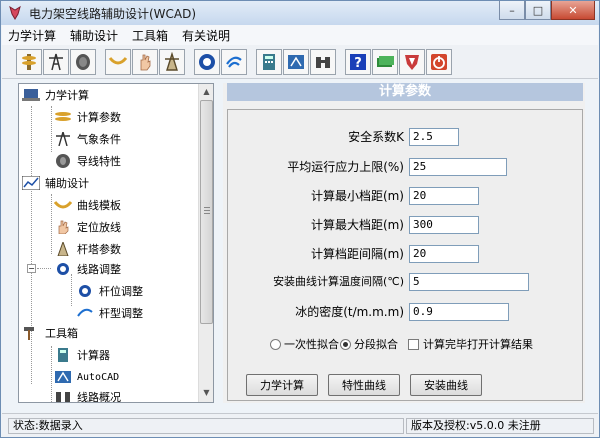 Image resolution: width=600 pixels, height=438 pixels. What do you see at coordinates (446, 385) in the screenshot?
I see `install-curve-button: 安装曲线` at bounding box center [446, 385].